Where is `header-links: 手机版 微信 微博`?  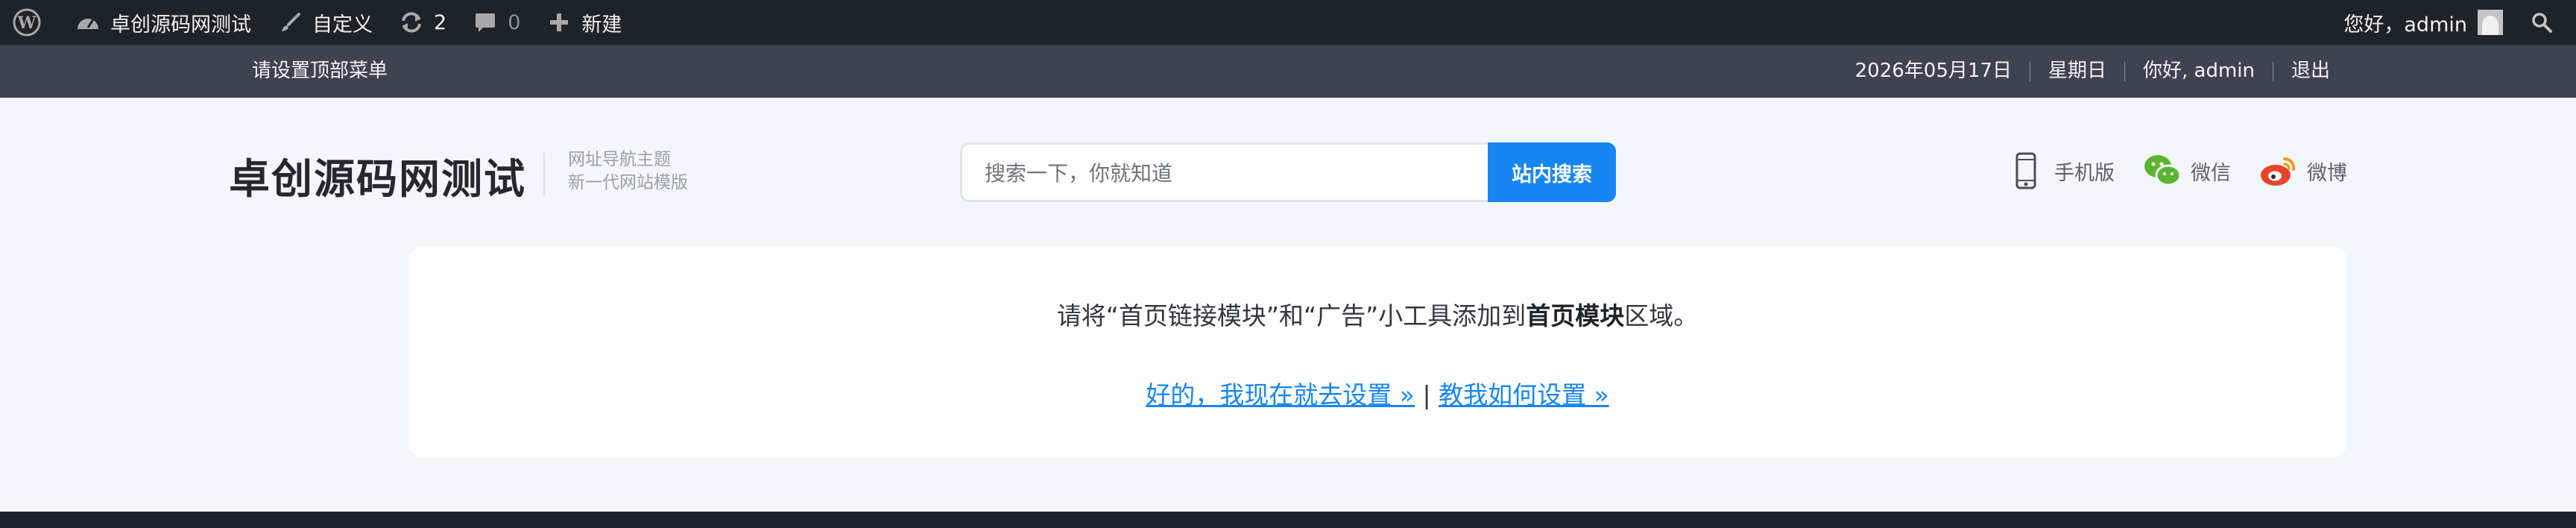
header-links: 手机版 微信 微博 is located at coordinates (2162, 170).